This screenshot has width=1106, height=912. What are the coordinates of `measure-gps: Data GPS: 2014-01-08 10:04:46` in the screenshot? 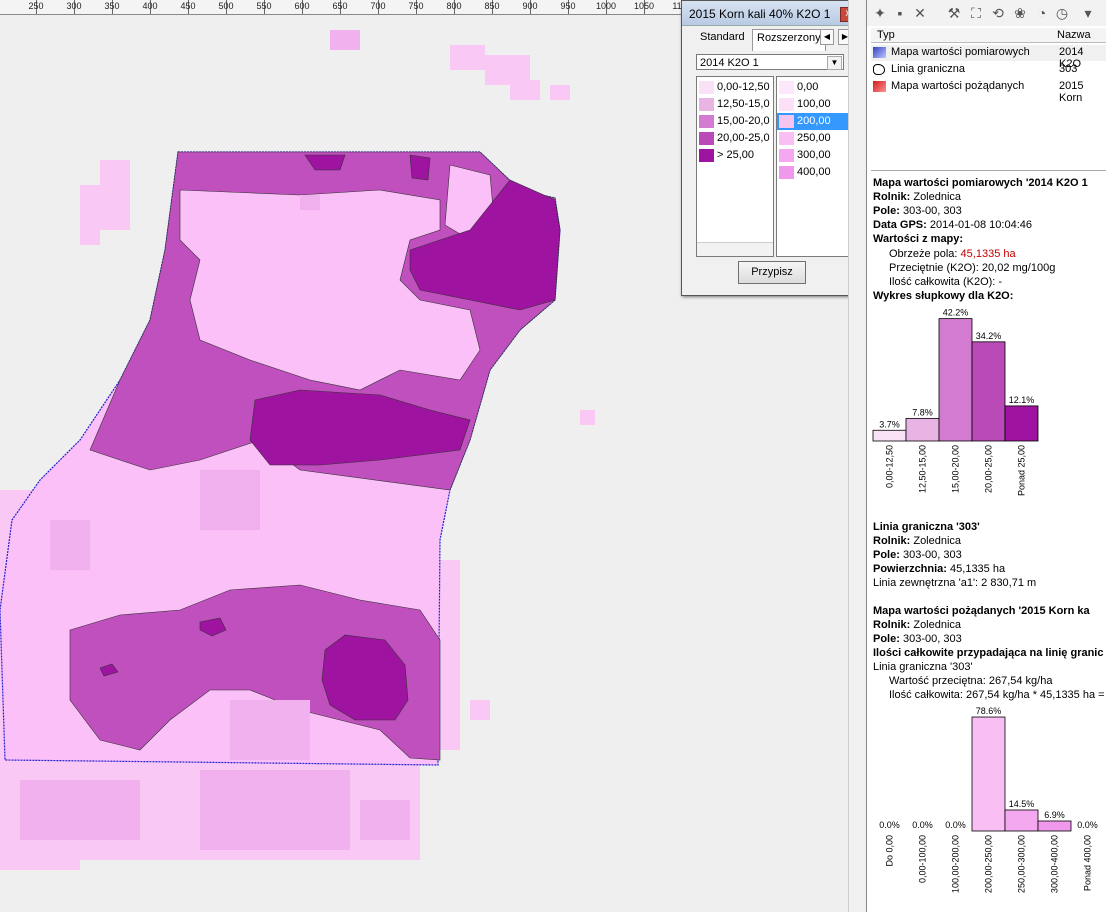 It's located at (953, 225).